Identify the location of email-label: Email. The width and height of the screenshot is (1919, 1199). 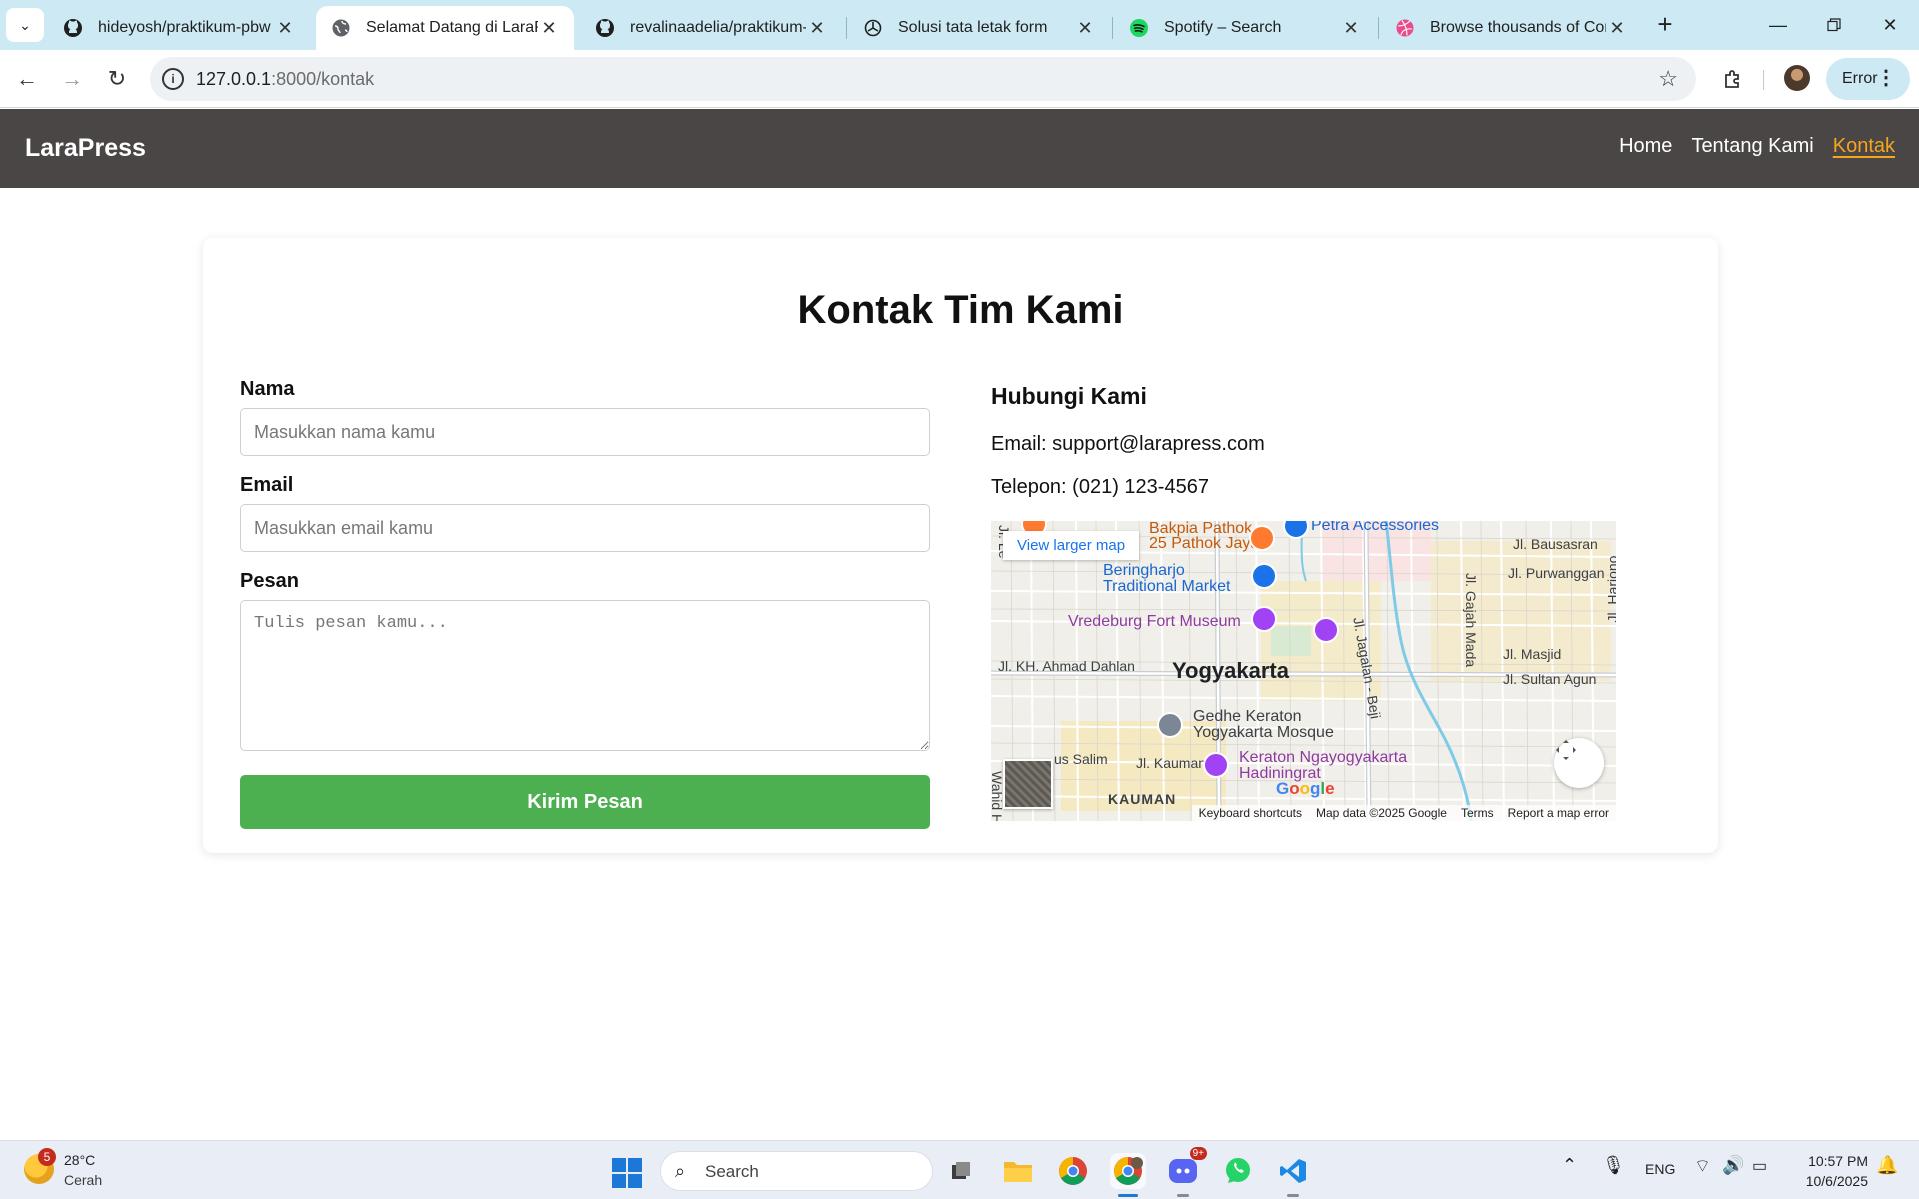
(267, 485).